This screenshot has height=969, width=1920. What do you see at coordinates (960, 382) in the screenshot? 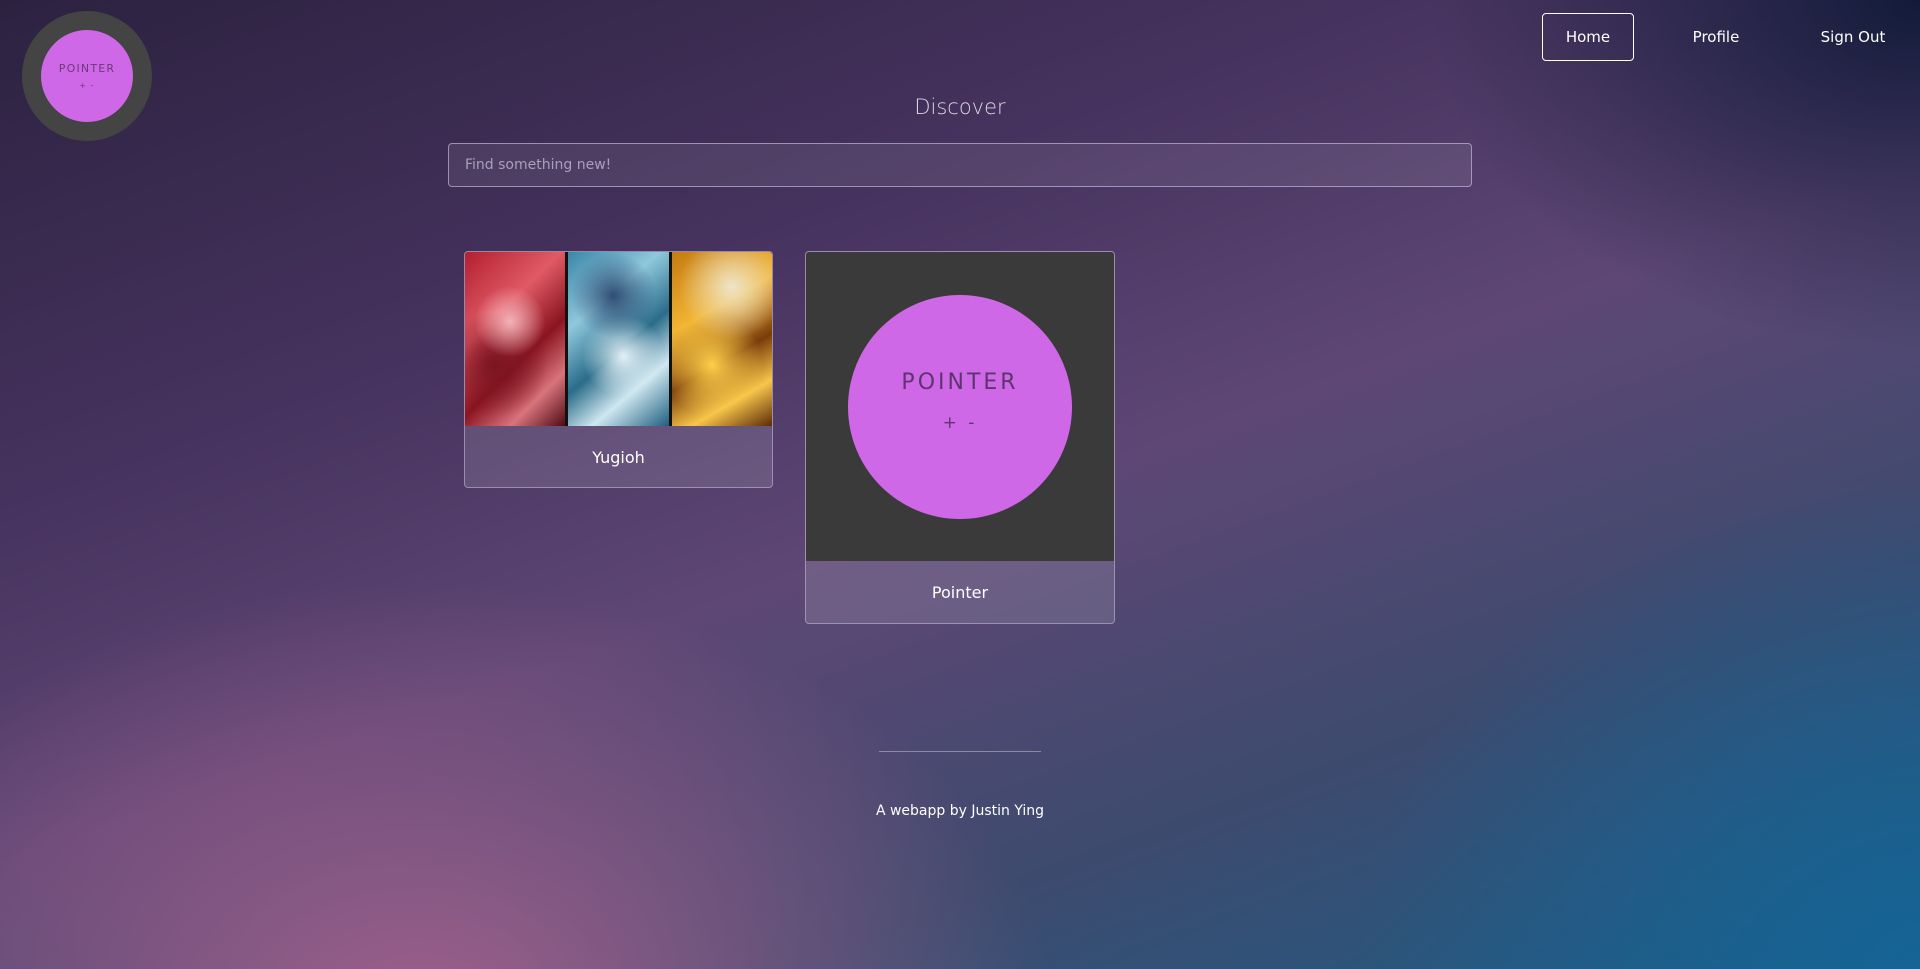
I see `pointer-logo-word: POINTER` at bounding box center [960, 382].